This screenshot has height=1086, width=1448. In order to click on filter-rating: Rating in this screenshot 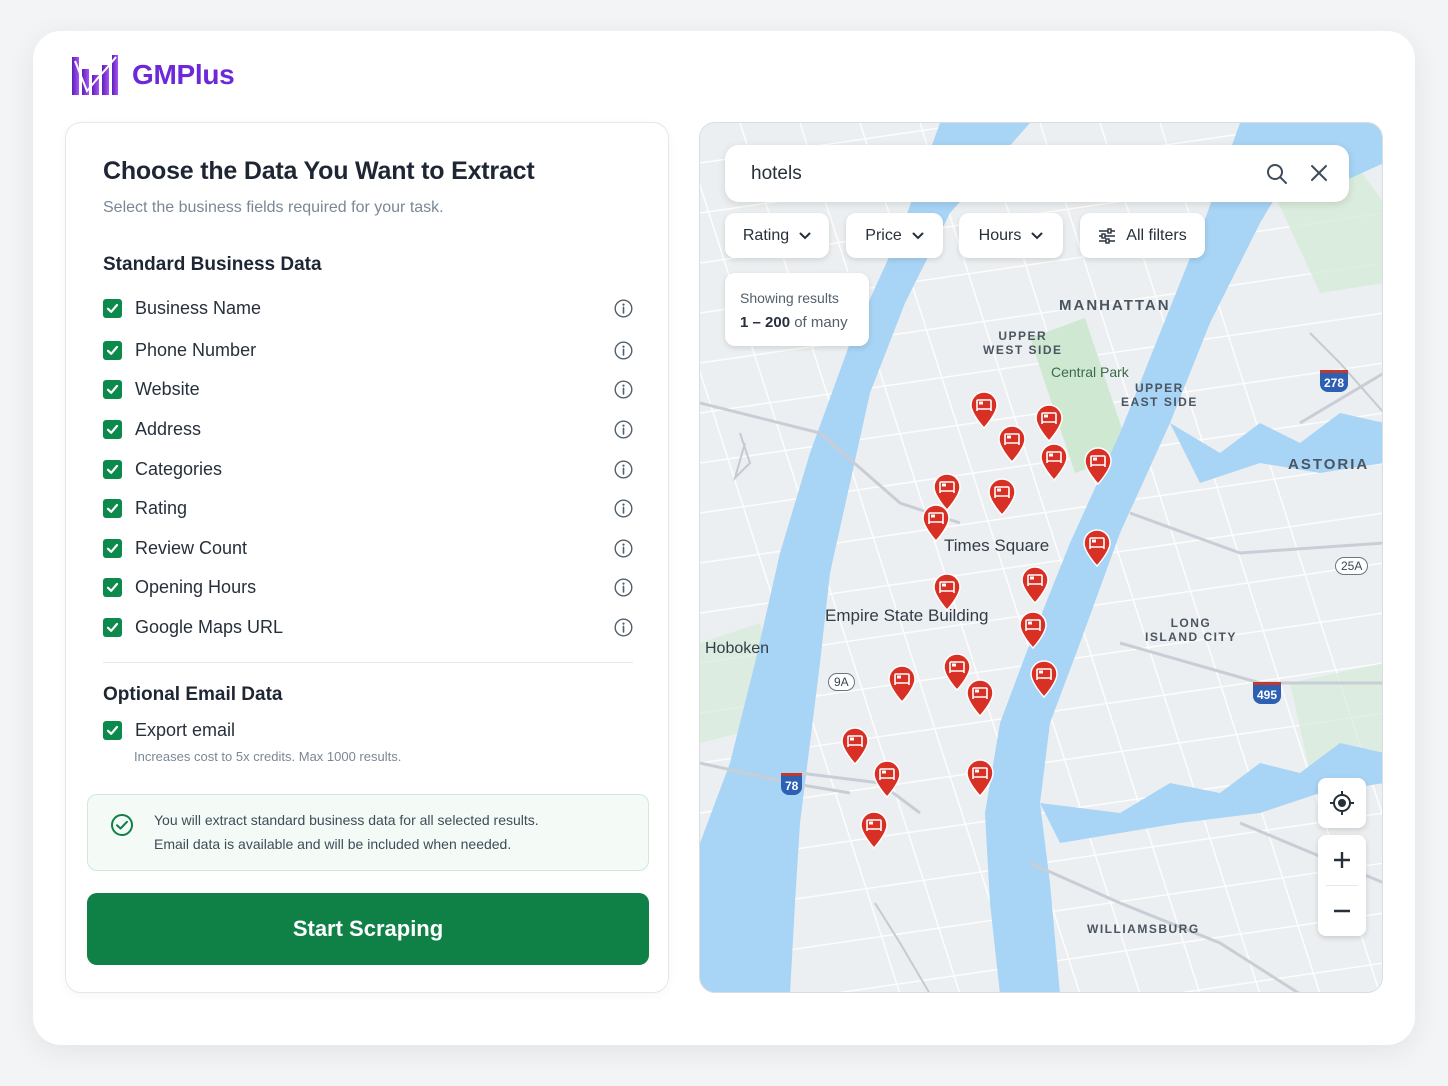, I will do `click(777, 235)`.